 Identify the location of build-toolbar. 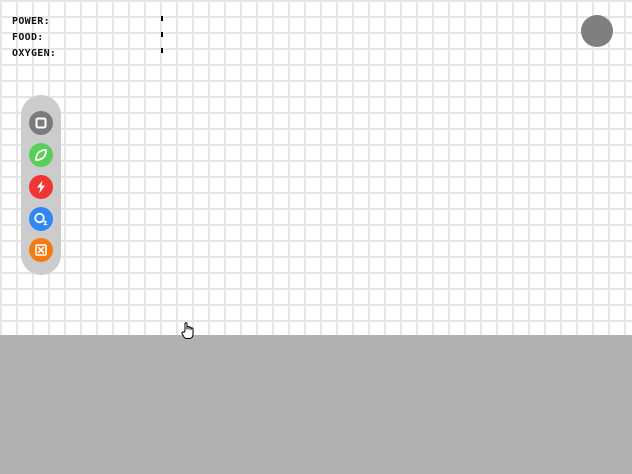
(41, 185).